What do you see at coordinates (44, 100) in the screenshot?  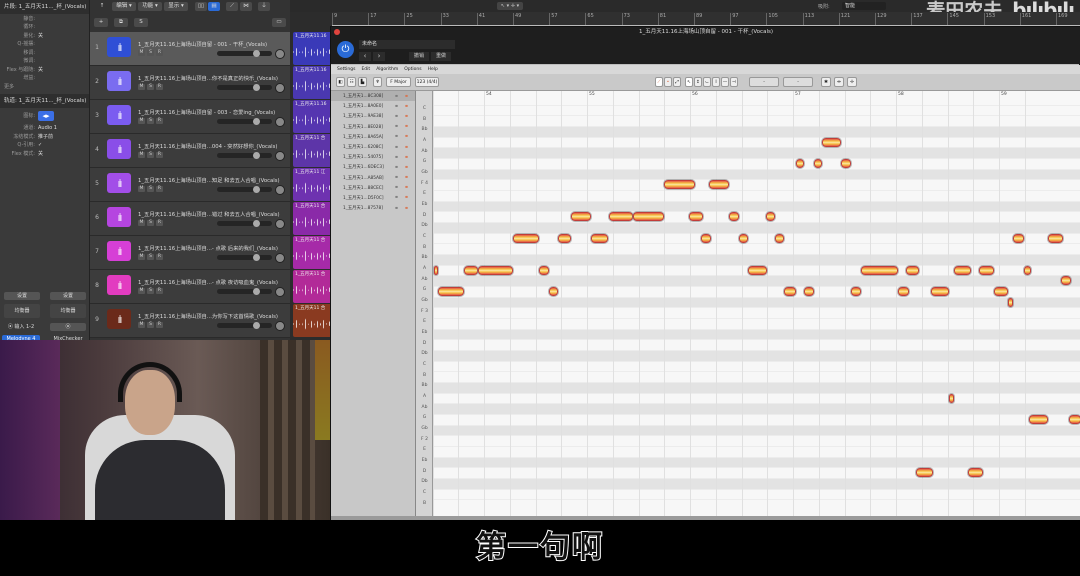 I see `track-inspector-header: 轨道: 1_五月天11..._杯_(Vocals)` at bounding box center [44, 100].